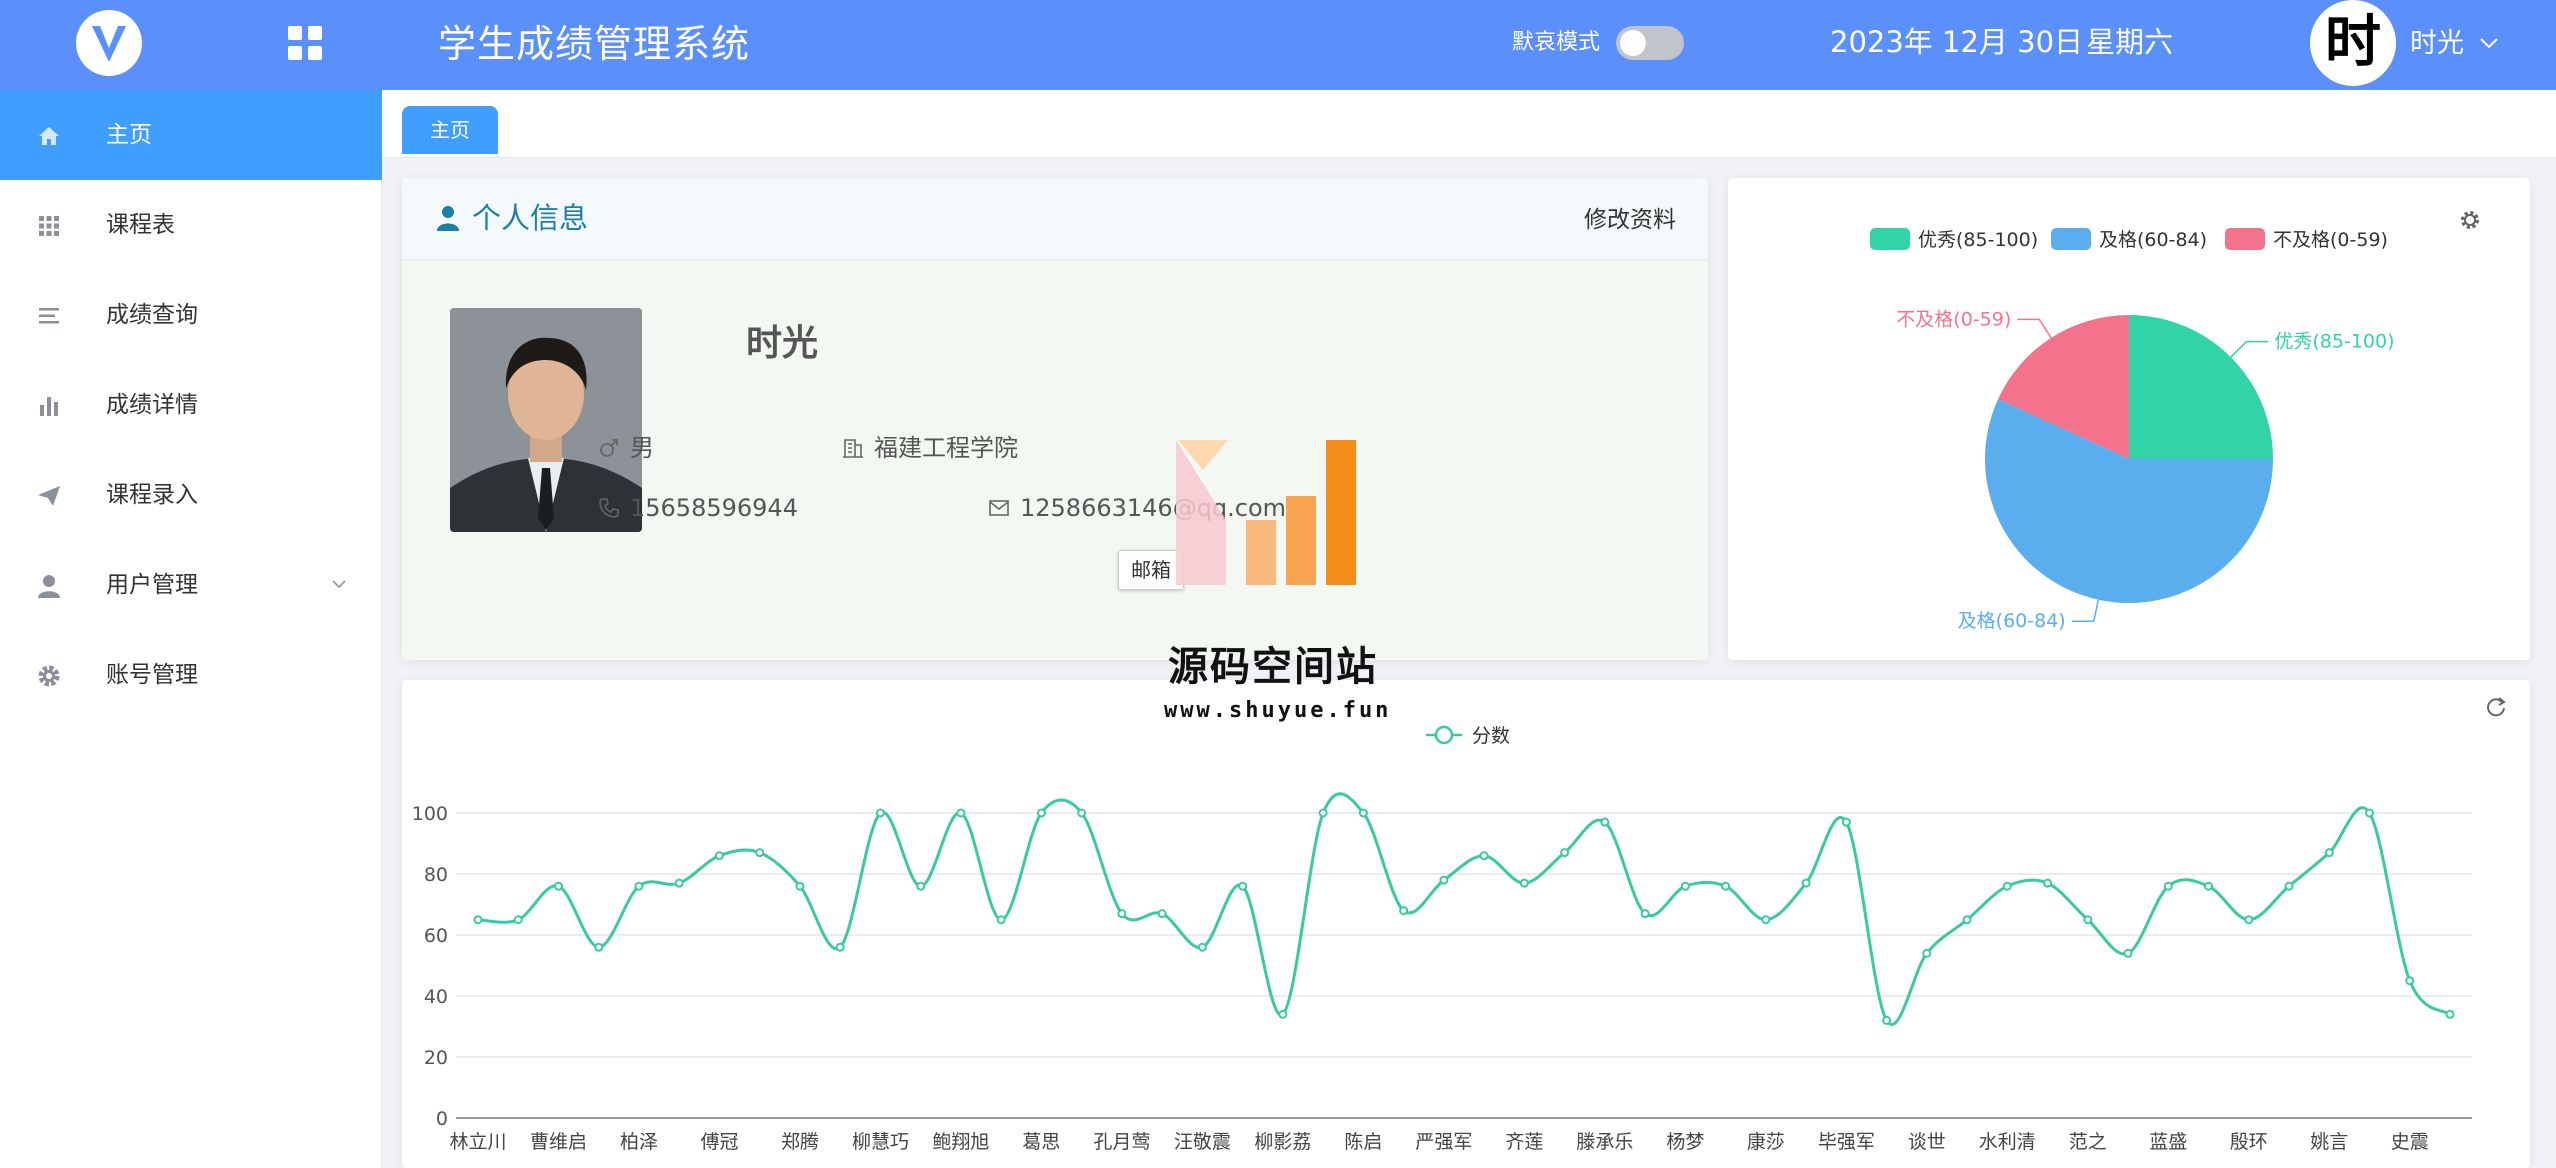 This screenshot has width=2556, height=1168. What do you see at coordinates (1650, 43) in the screenshot?
I see `mourn-mode-toggle` at bounding box center [1650, 43].